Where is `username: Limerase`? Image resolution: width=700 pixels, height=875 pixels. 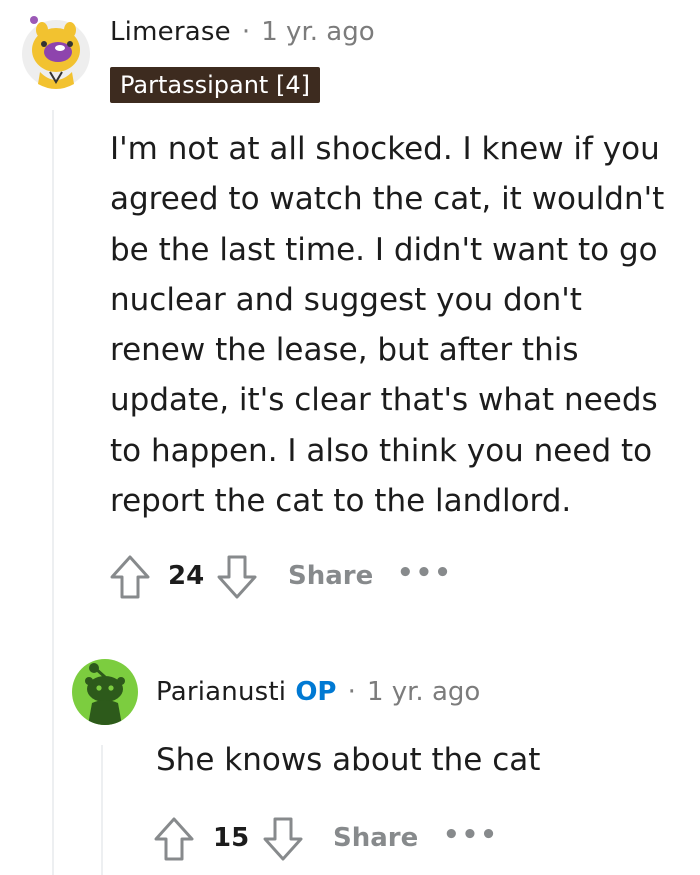 username: Limerase is located at coordinates (170, 32).